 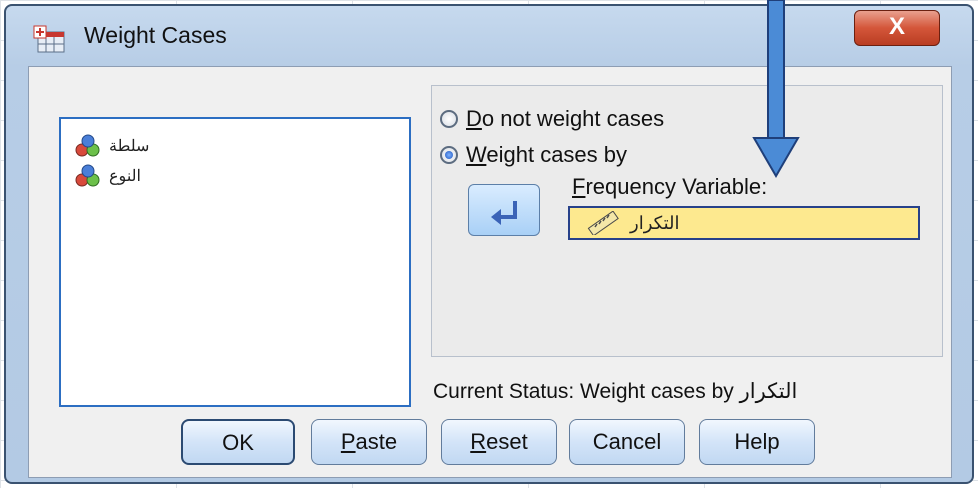 What do you see at coordinates (125, 176) in the screenshot?
I see `variable-name: النوع` at bounding box center [125, 176].